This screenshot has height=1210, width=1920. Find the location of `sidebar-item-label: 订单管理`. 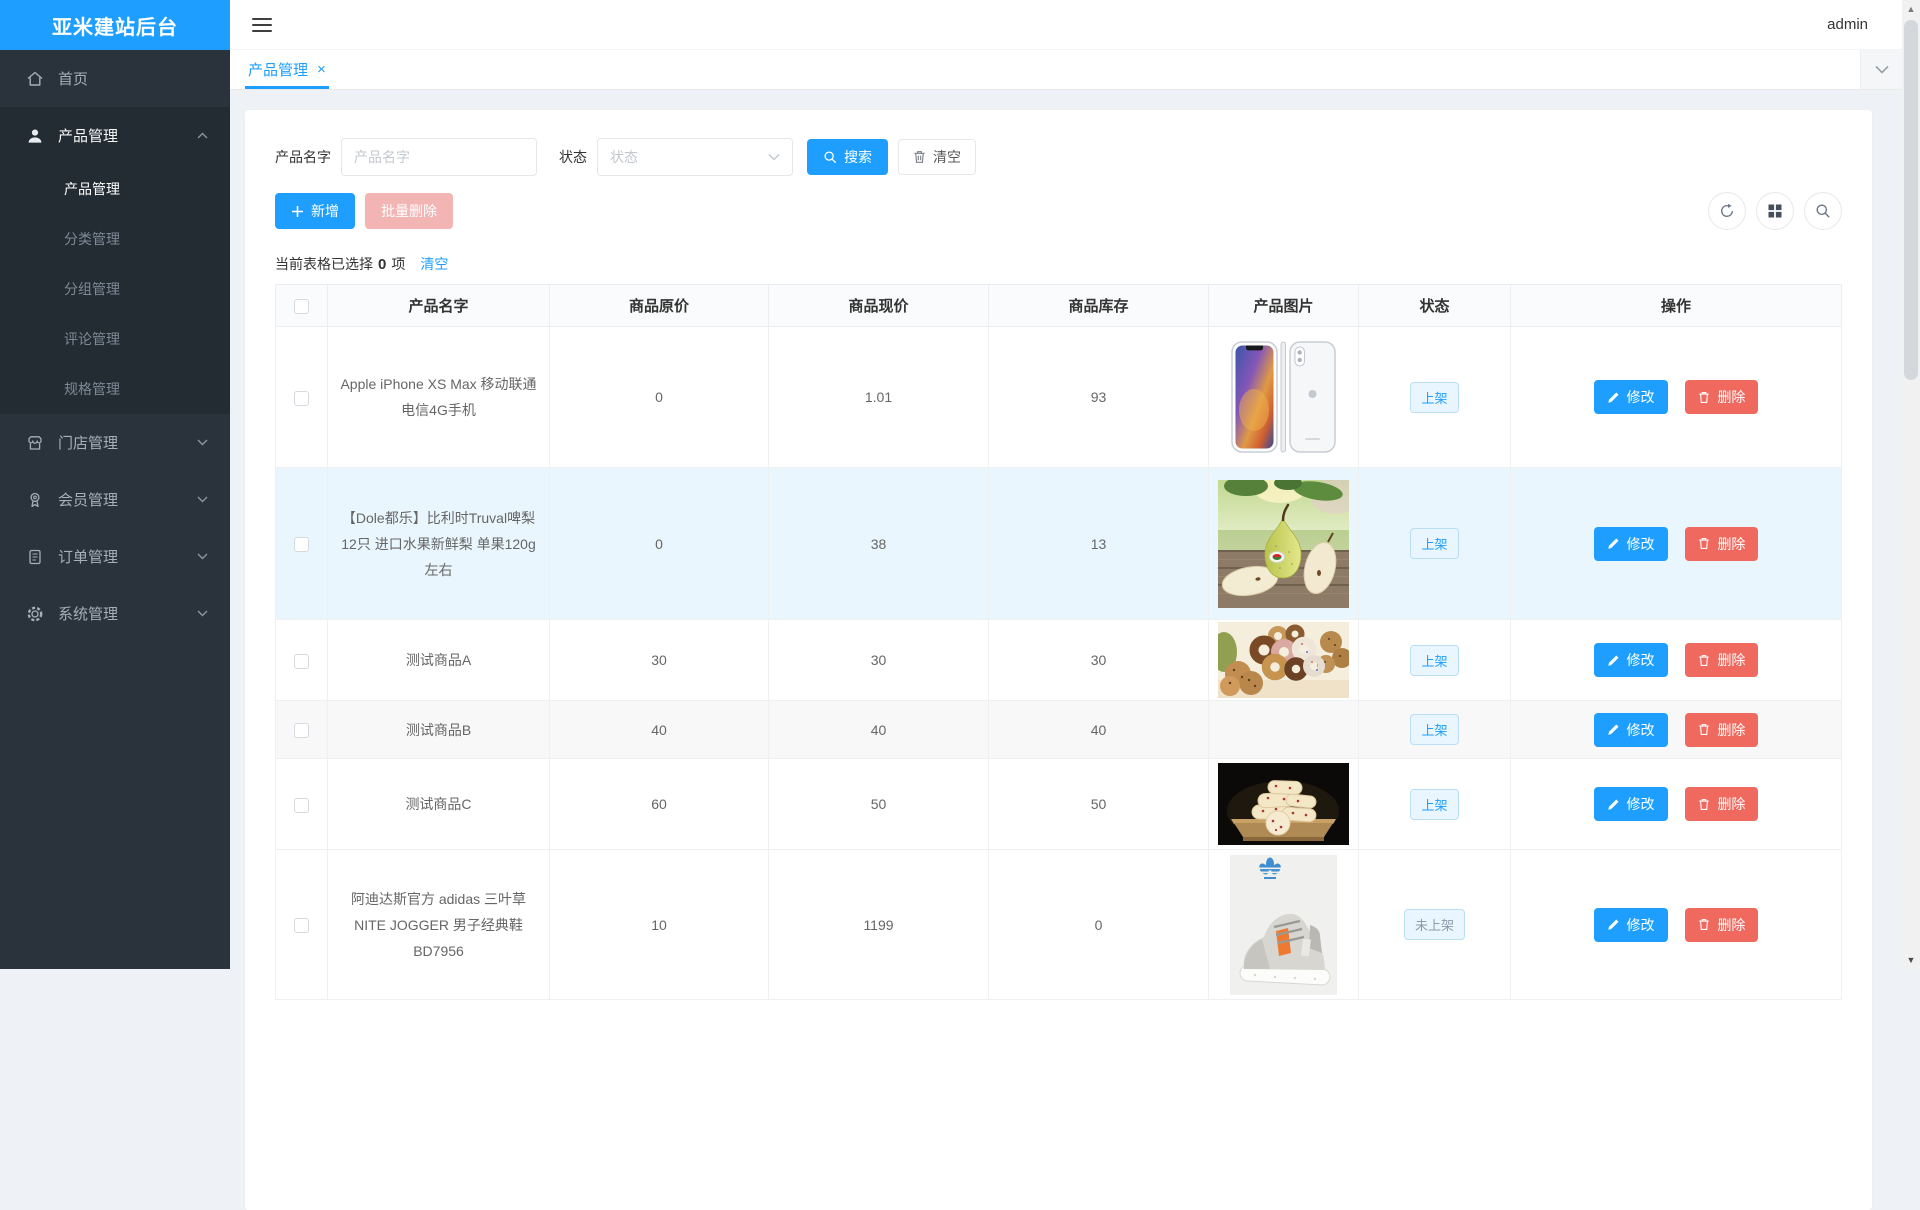

sidebar-item-label: 订单管理 is located at coordinates (88, 556).